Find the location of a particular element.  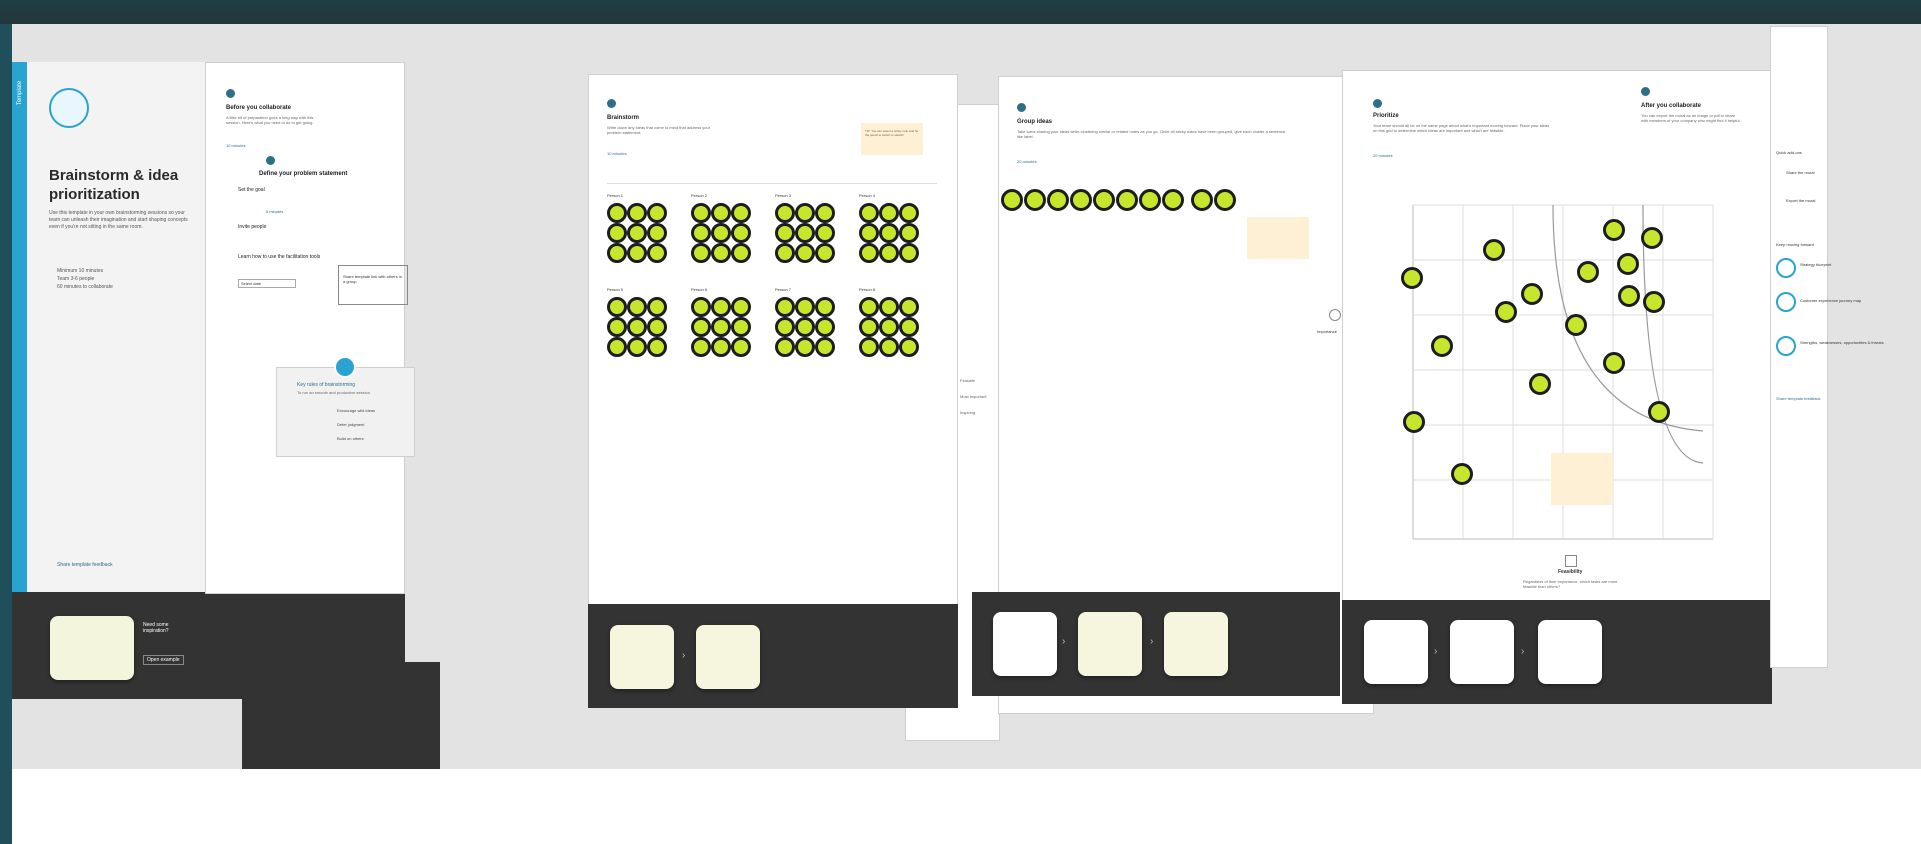

brainstorm-time: 10 minutes is located at coordinates (617, 153).